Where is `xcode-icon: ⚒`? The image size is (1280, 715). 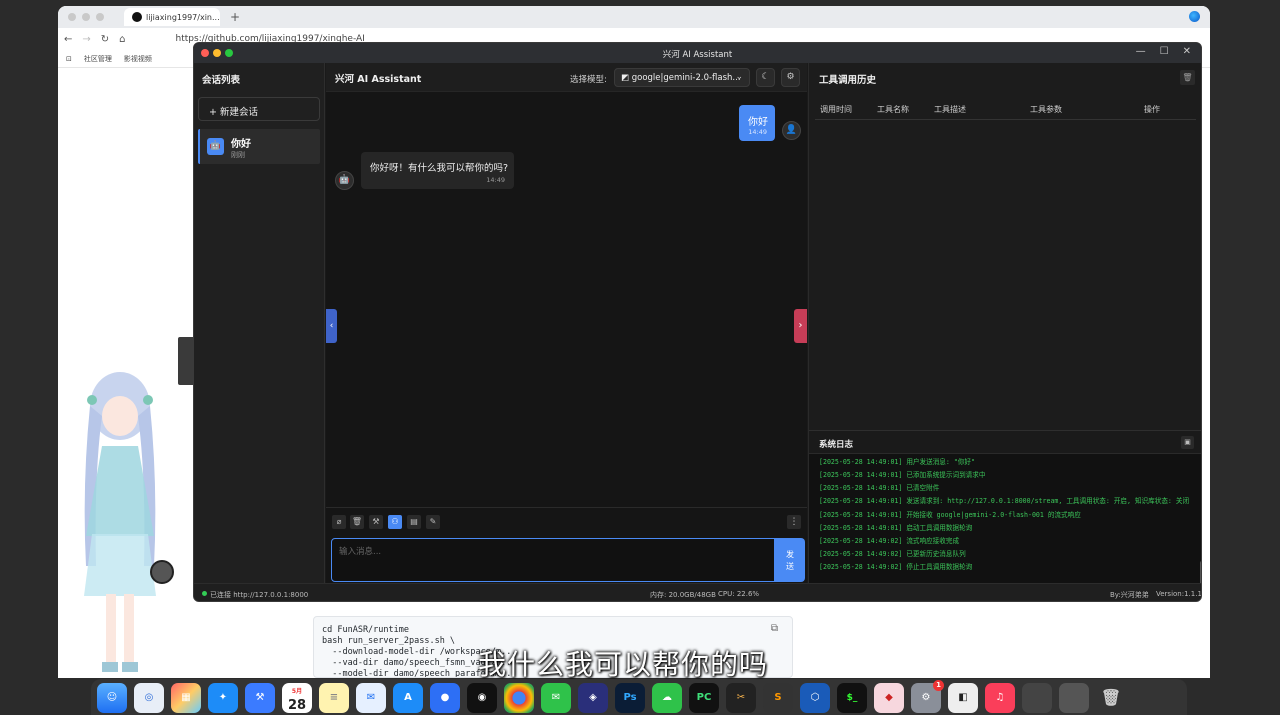
xcode-icon: ⚒ is located at coordinates (260, 698).